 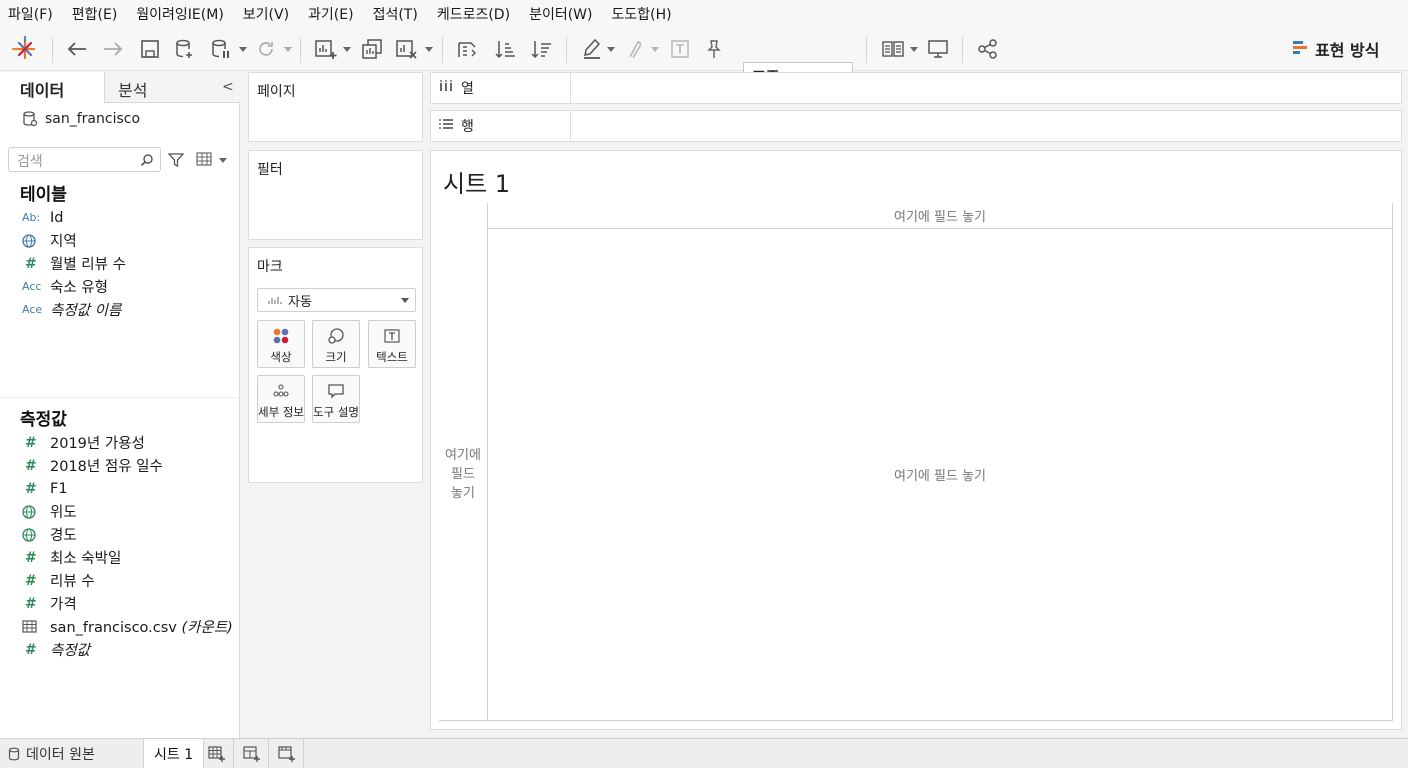 I want to click on save-icon, so click(x=150, y=49).